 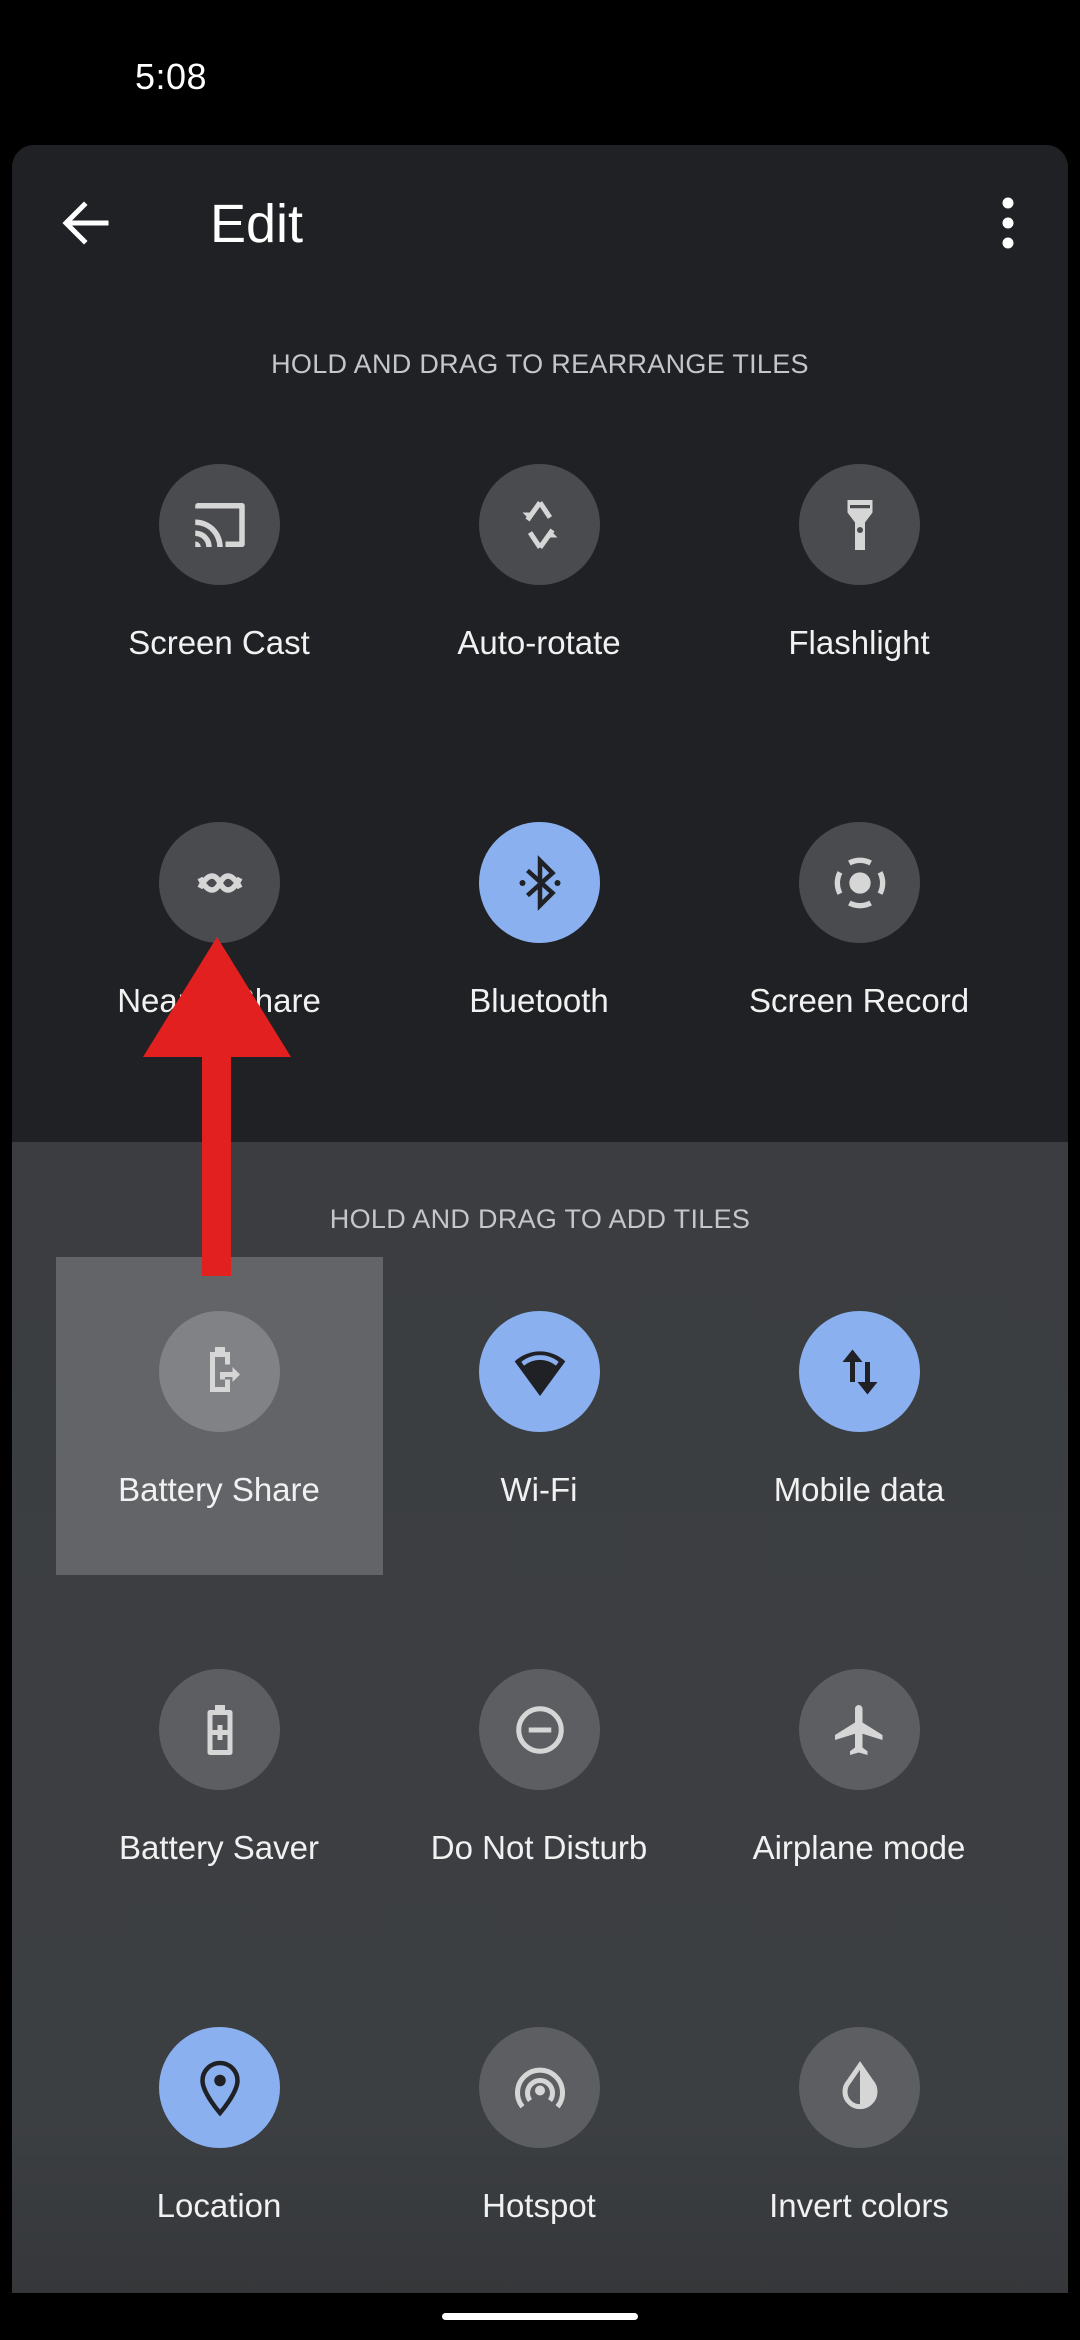 I want to click on hotspot-icon, so click(x=539, y=2087).